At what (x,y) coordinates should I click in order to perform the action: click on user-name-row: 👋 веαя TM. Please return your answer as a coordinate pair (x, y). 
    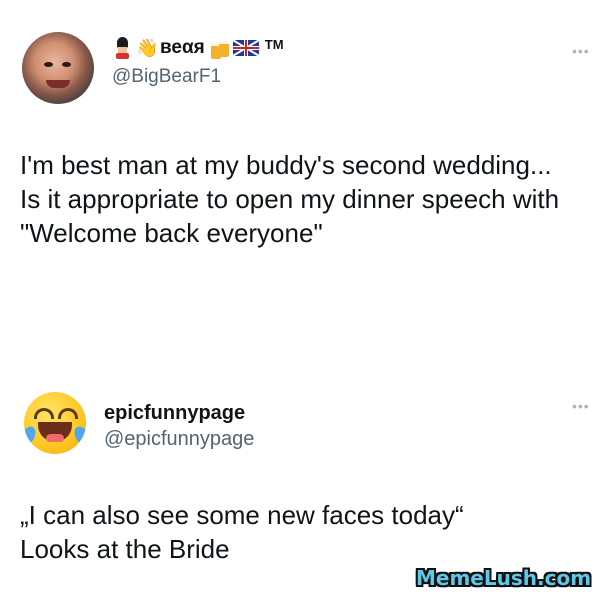
    Looking at the image, I should click on (198, 48).